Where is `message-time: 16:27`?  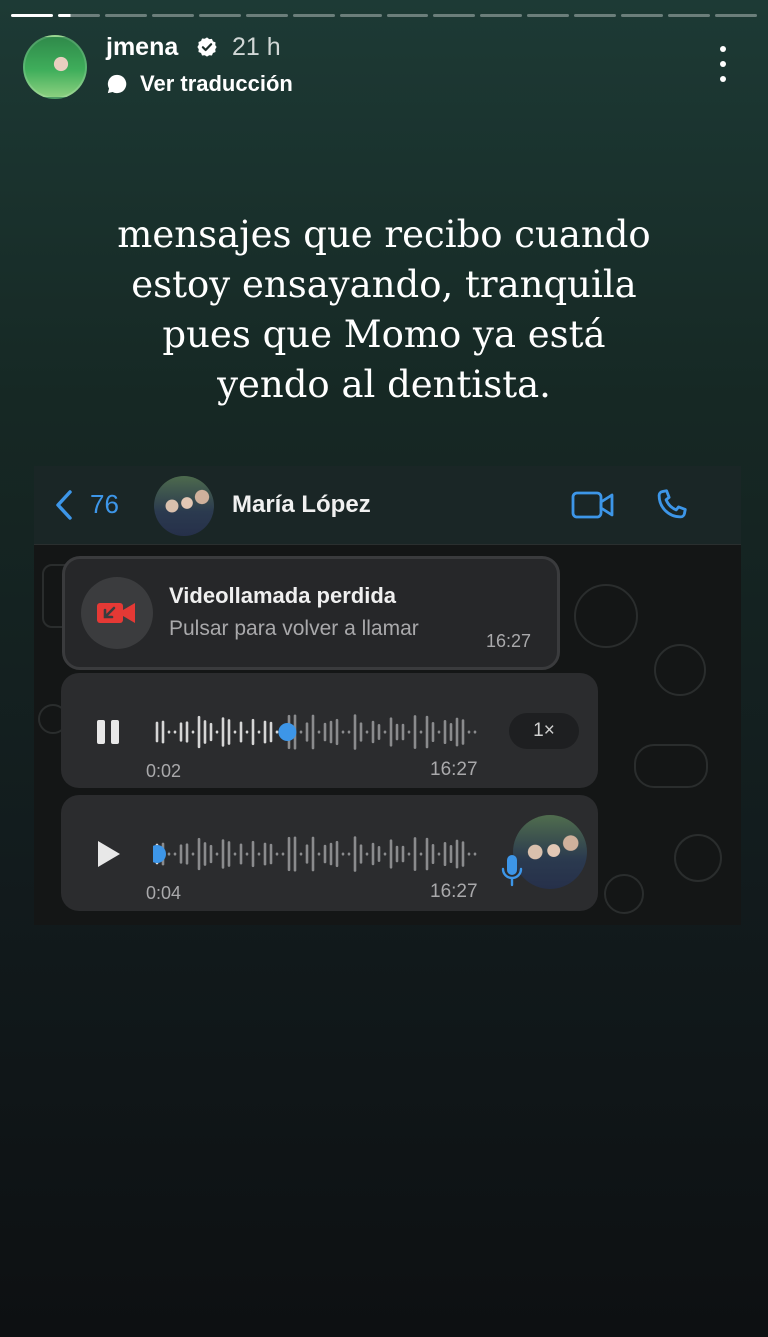 message-time: 16:27 is located at coordinates (509, 641).